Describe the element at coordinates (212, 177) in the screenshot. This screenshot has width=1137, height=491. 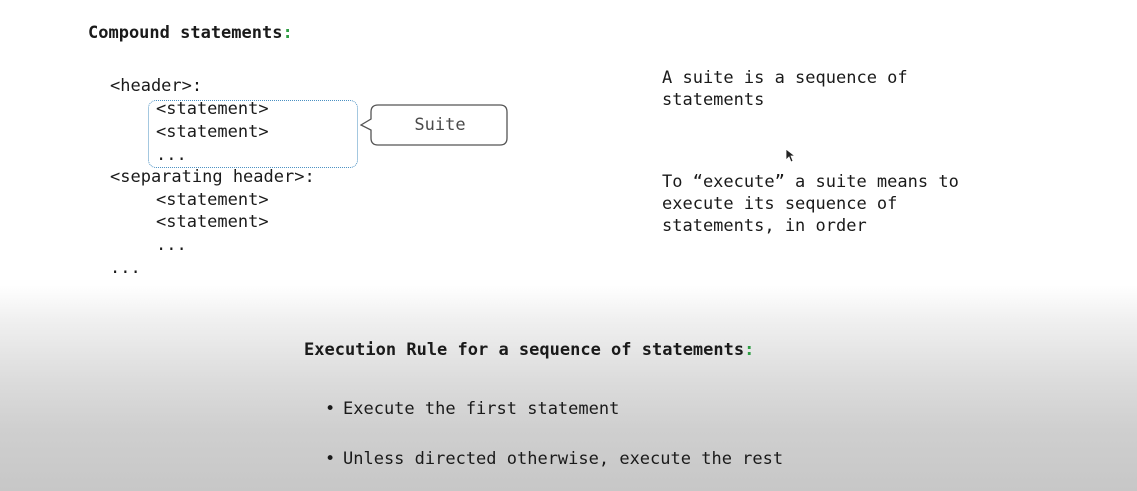
I see `code-separating-header: <separating header>:` at that location.